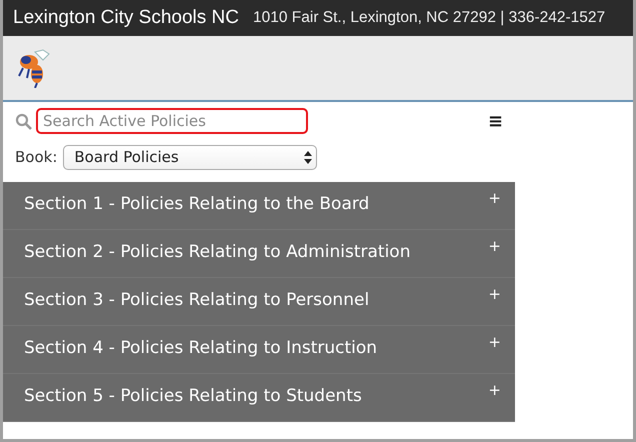 This screenshot has height=442, width=636. I want to click on menu-icon: ≡, so click(496, 121).